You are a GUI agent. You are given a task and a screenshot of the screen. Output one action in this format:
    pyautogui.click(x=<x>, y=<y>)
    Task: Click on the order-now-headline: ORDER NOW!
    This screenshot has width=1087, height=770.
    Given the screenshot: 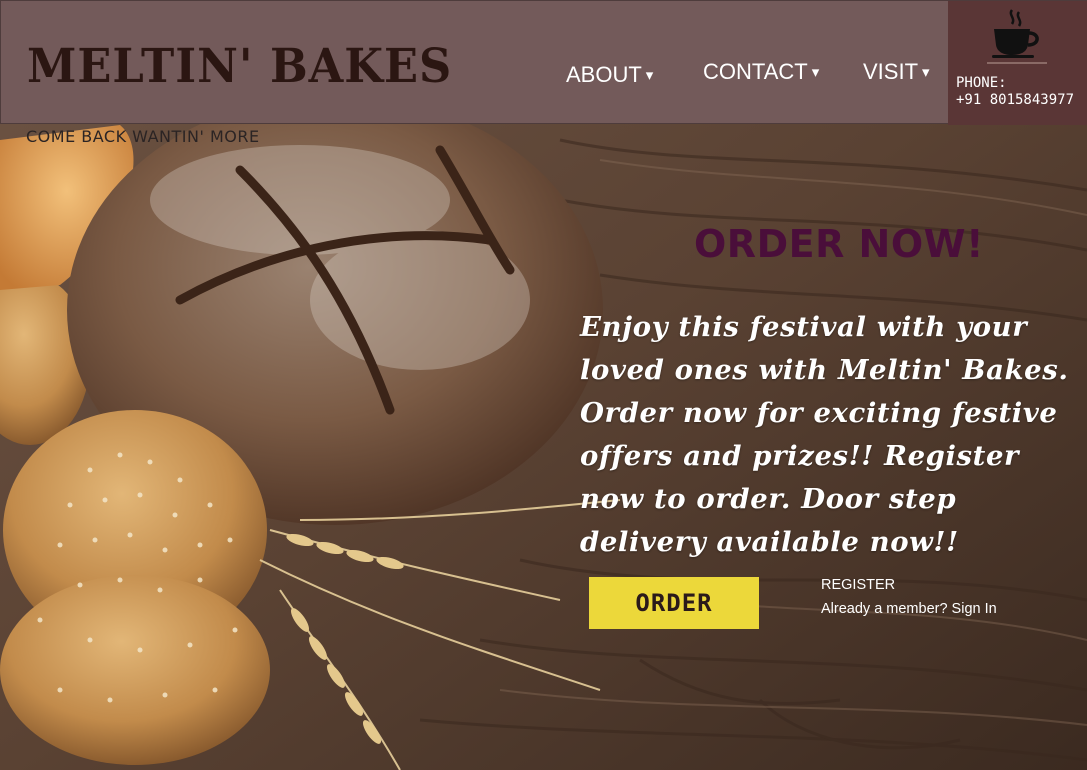 What is the action you would take?
    pyautogui.click(x=839, y=244)
    